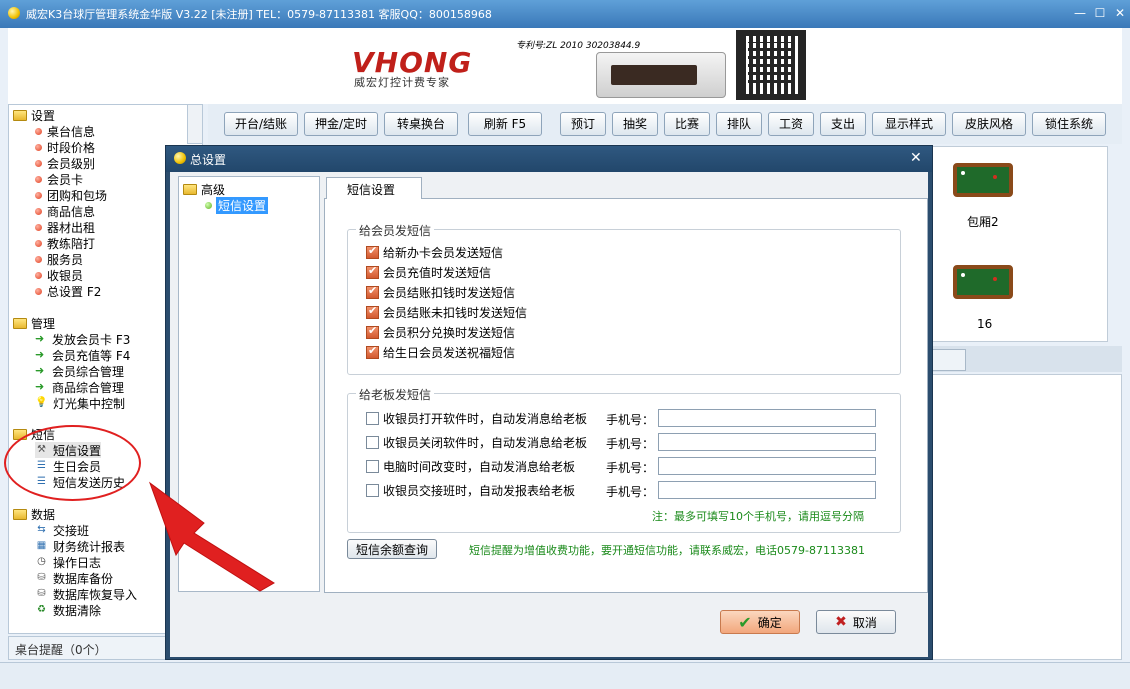 This screenshot has height=689, width=1130. What do you see at coordinates (82, 339) in the screenshot?
I see `sidebar-item: ➜ 发放会员卡 F3` at bounding box center [82, 339].